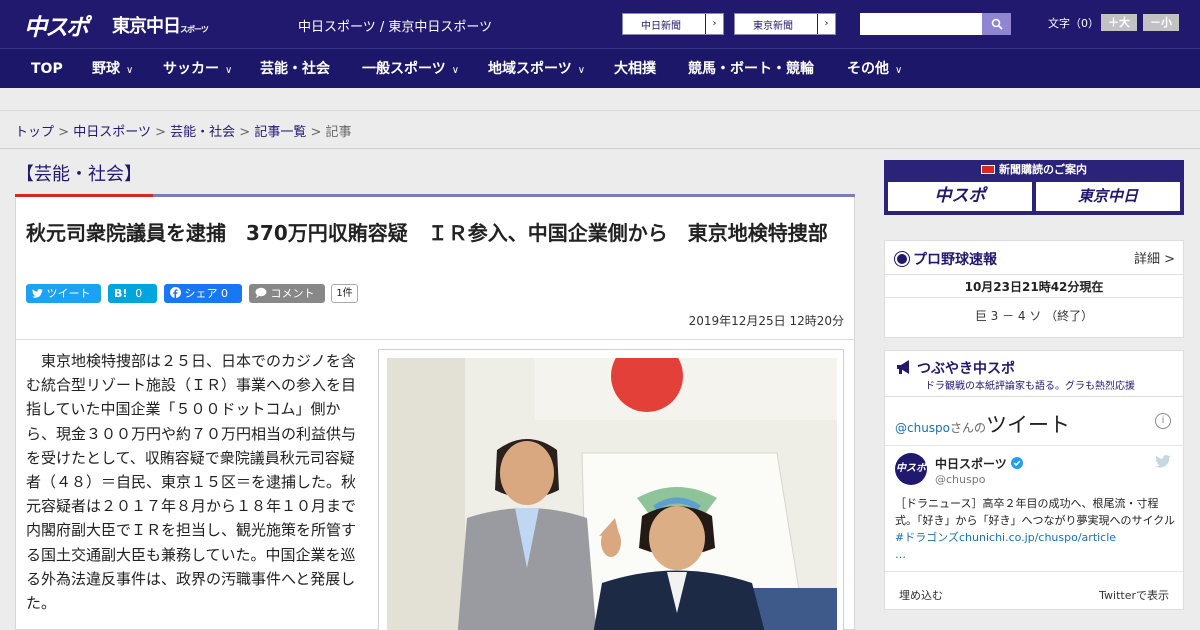 The height and width of the screenshot is (630, 1200). Describe the element at coordinates (68, 293) in the screenshot. I see `tweet-label: ツイート` at that location.